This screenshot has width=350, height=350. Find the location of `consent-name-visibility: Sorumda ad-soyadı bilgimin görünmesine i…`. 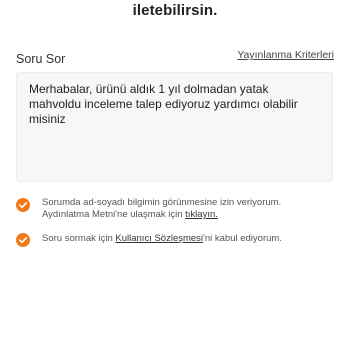

consent-name-visibility: Sorumda ad-soyadı bilgimin görünmesine i… is located at coordinates (175, 212).